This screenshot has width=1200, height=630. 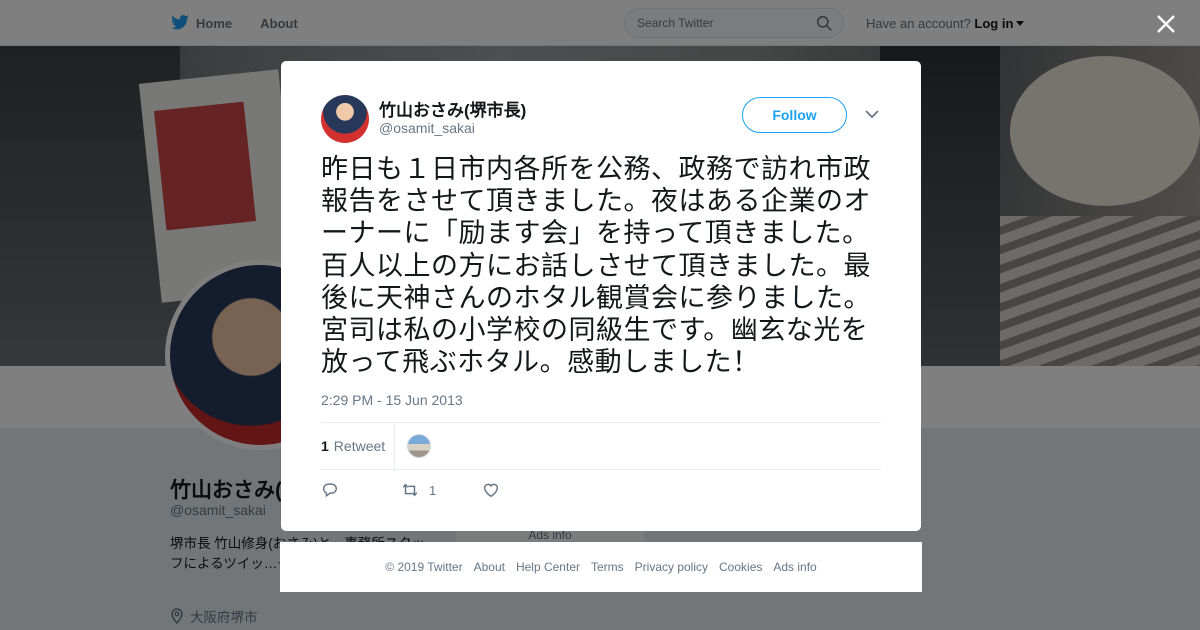 I want to click on reply-icon, so click(x=330, y=490).